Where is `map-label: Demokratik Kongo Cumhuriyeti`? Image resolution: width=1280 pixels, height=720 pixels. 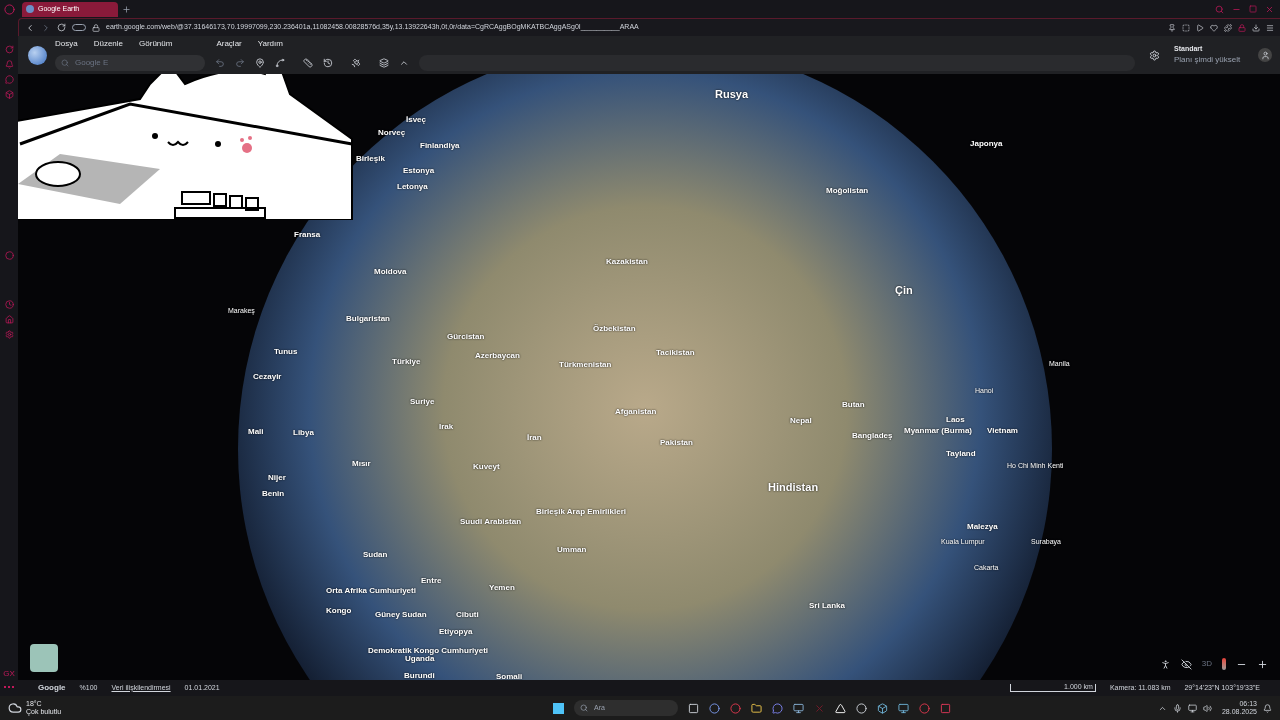 map-label: Demokratik Kongo Cumhuriyeti is located at coordinates (428, 650).